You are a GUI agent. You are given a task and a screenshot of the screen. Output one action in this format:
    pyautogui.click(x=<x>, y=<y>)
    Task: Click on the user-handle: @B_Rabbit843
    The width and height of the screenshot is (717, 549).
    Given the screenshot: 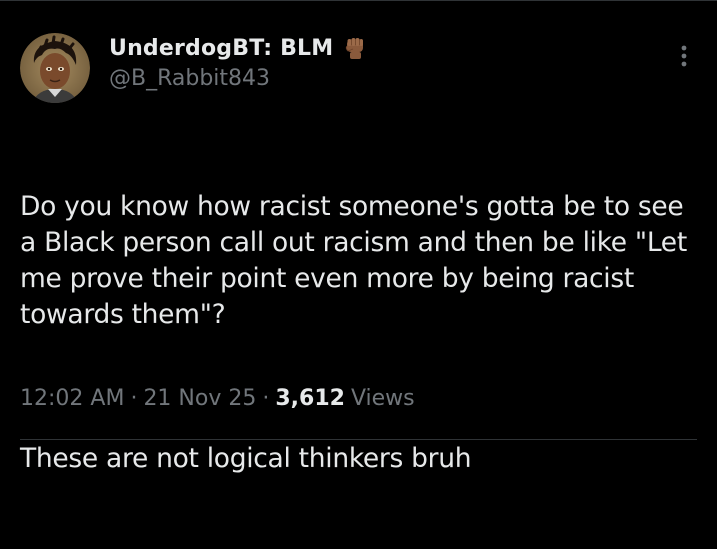 What is the action you would take?
    pyautogui.click(x=239, y=78)
    